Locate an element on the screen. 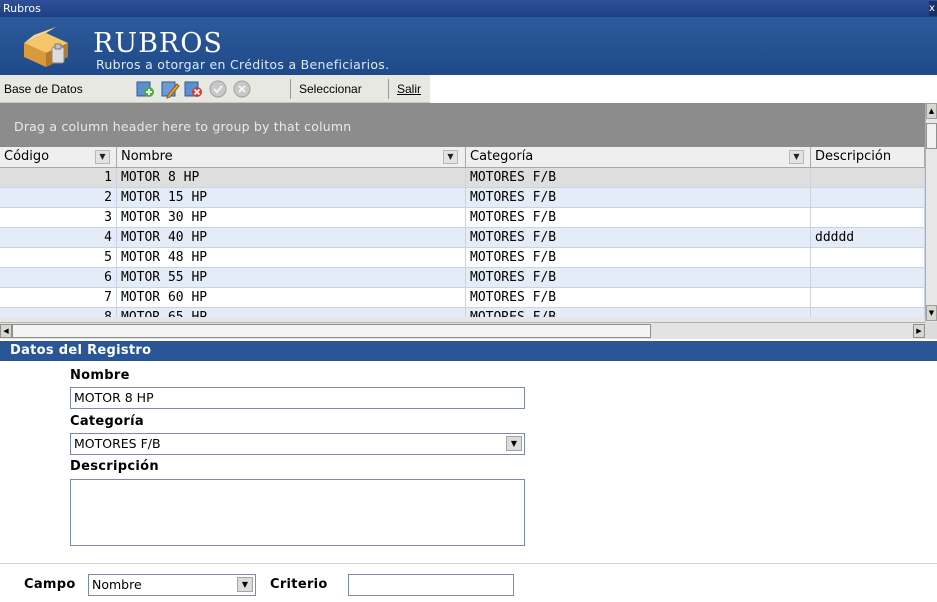 This screenshot has height=602, width=937. table-row: 7 MOTOR 60 HP MOTORES F/B is located at coordinates (462, 298).